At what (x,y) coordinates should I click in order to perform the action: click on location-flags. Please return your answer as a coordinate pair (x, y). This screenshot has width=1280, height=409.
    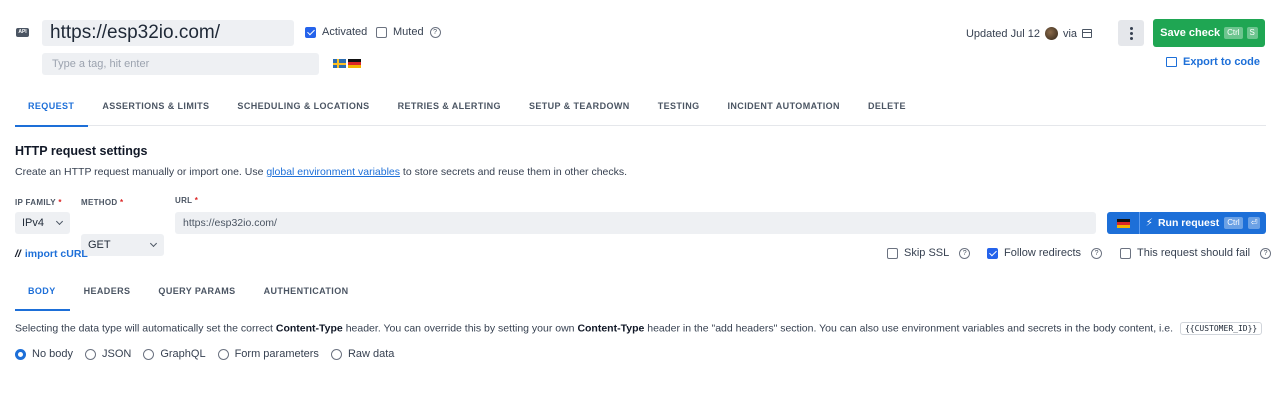
    Looking at the image, I should click on (347, 63).